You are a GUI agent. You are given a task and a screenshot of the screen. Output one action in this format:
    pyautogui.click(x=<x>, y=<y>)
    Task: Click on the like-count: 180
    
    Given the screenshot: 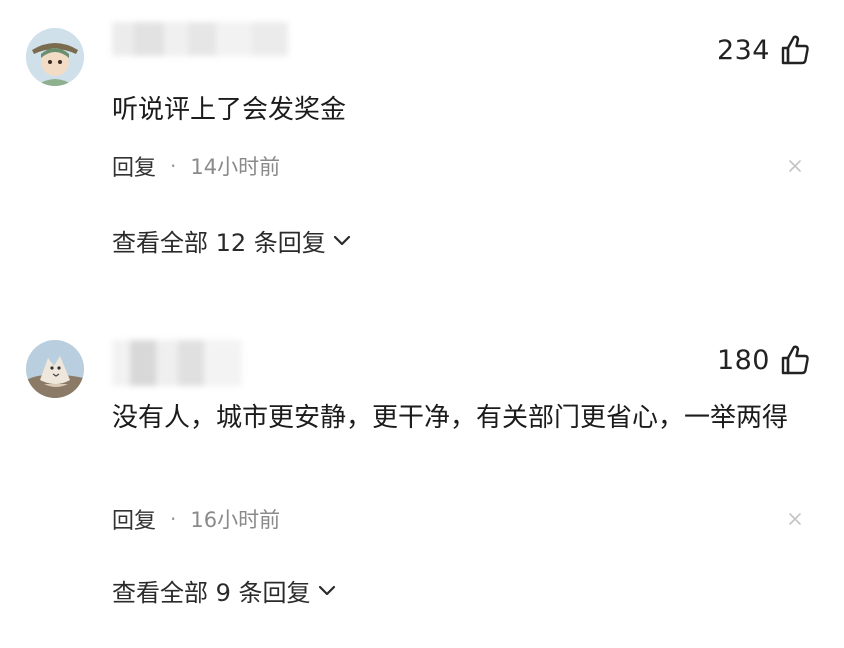 What is the action you would take?
    pyautogui.click(x=743, y=360)
    